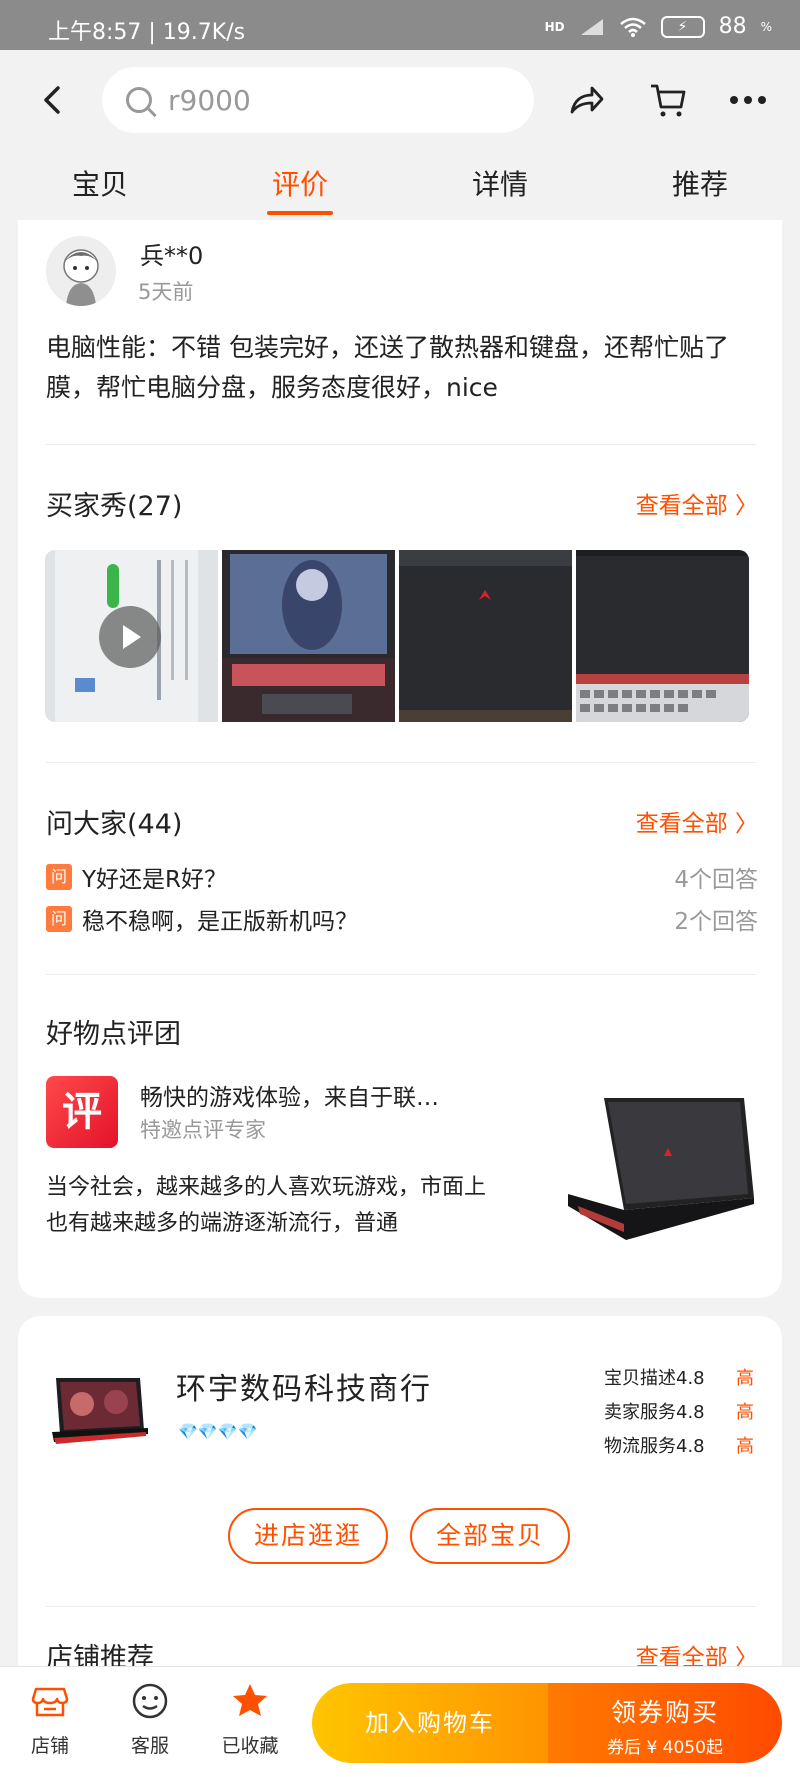 The width and height of the screenshot is (800, 1777). I want to click on rating-row: 卖家服务4.8 高, so click(679, 1413).